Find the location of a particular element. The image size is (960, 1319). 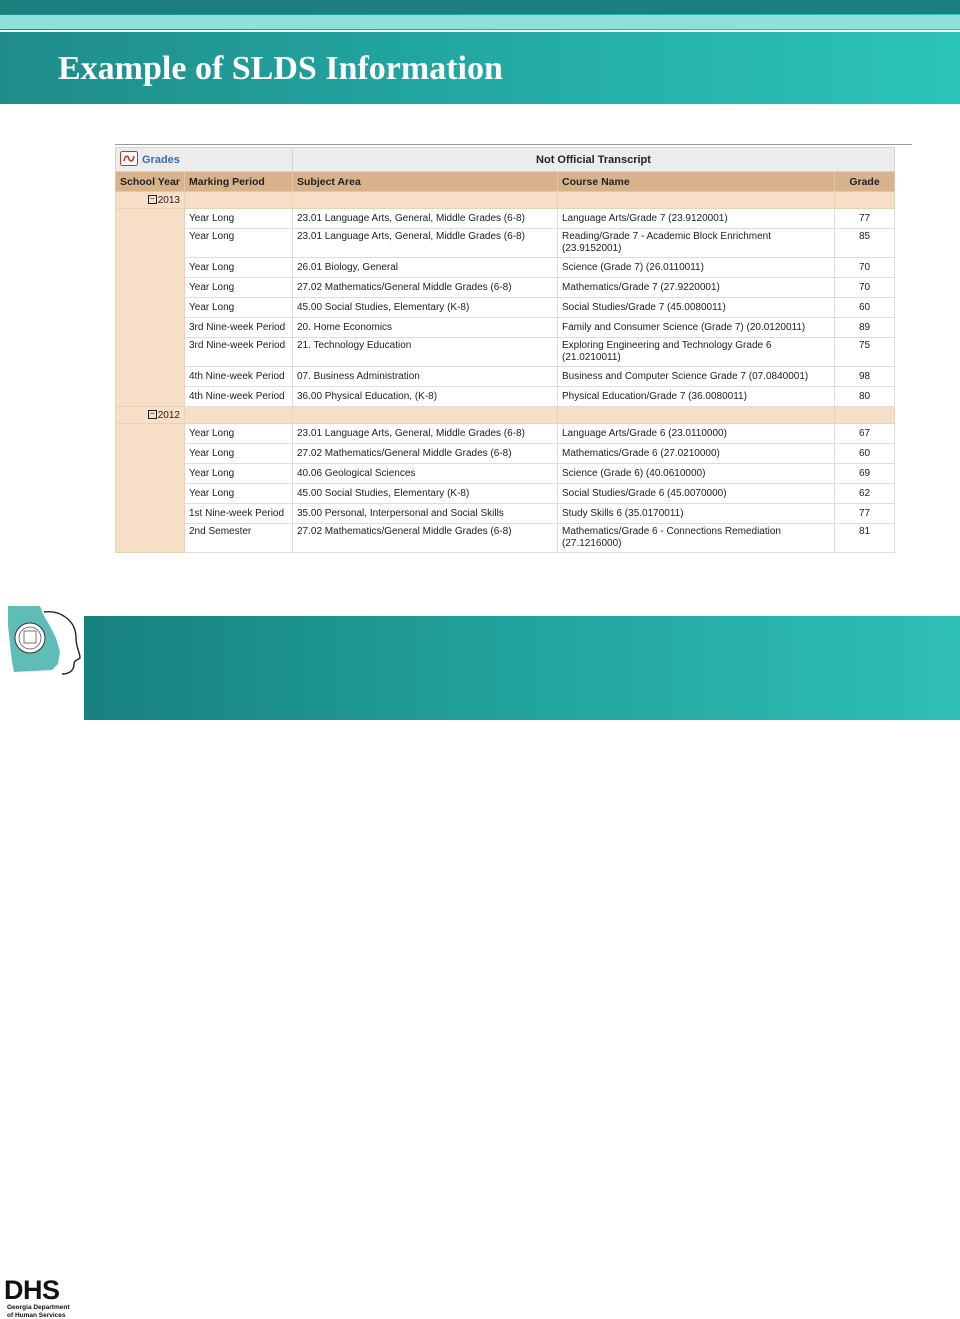

subject-area-cell: 36.00 Physical Education, (K-8) is located at coordinates (425, 396).